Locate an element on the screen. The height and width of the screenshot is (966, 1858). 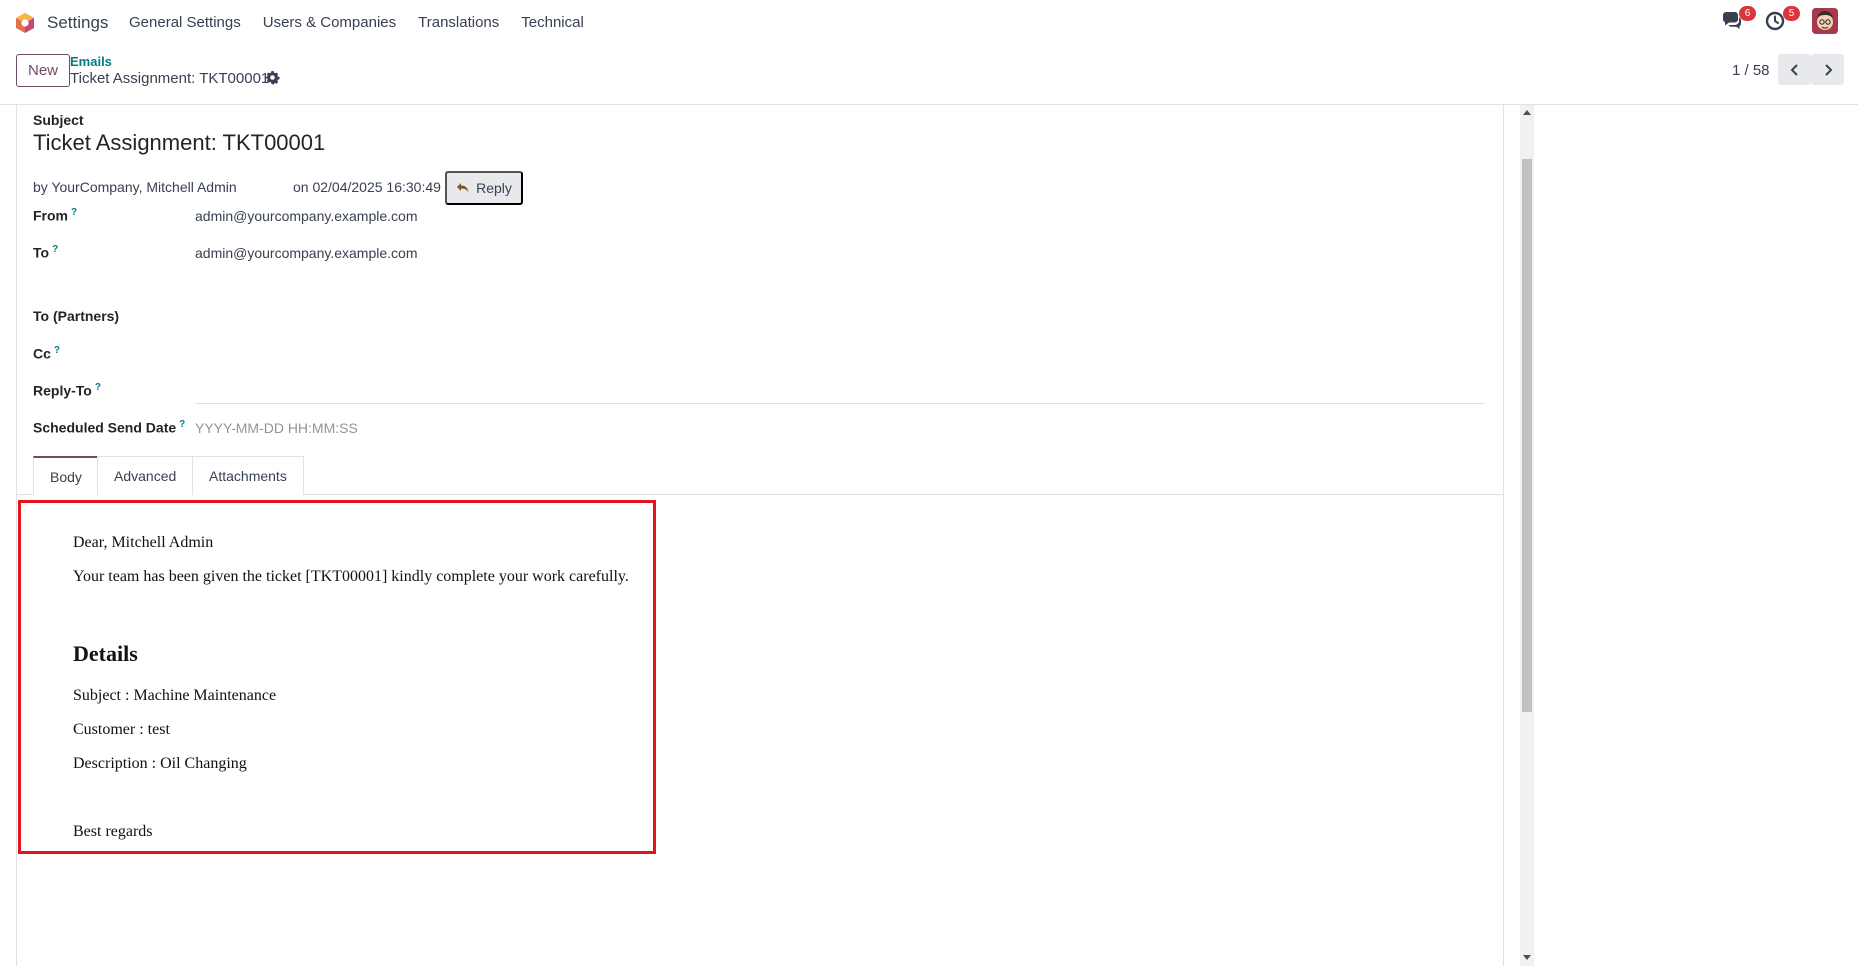
scroll-down-arrow-icon is located at coordinates (1527, 957).